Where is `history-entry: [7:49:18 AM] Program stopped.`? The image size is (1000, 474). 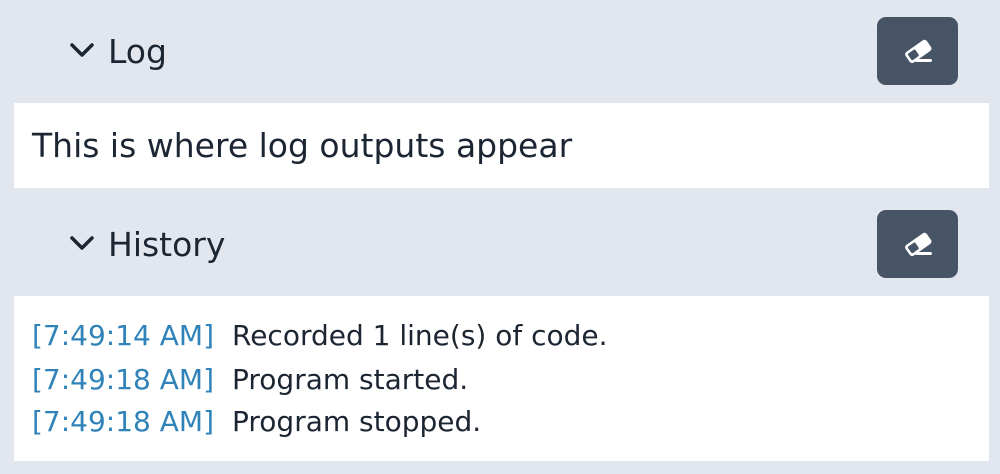
history-entry: [7:49:18 AM] Program stopped. is located at coordinates (256, 422).